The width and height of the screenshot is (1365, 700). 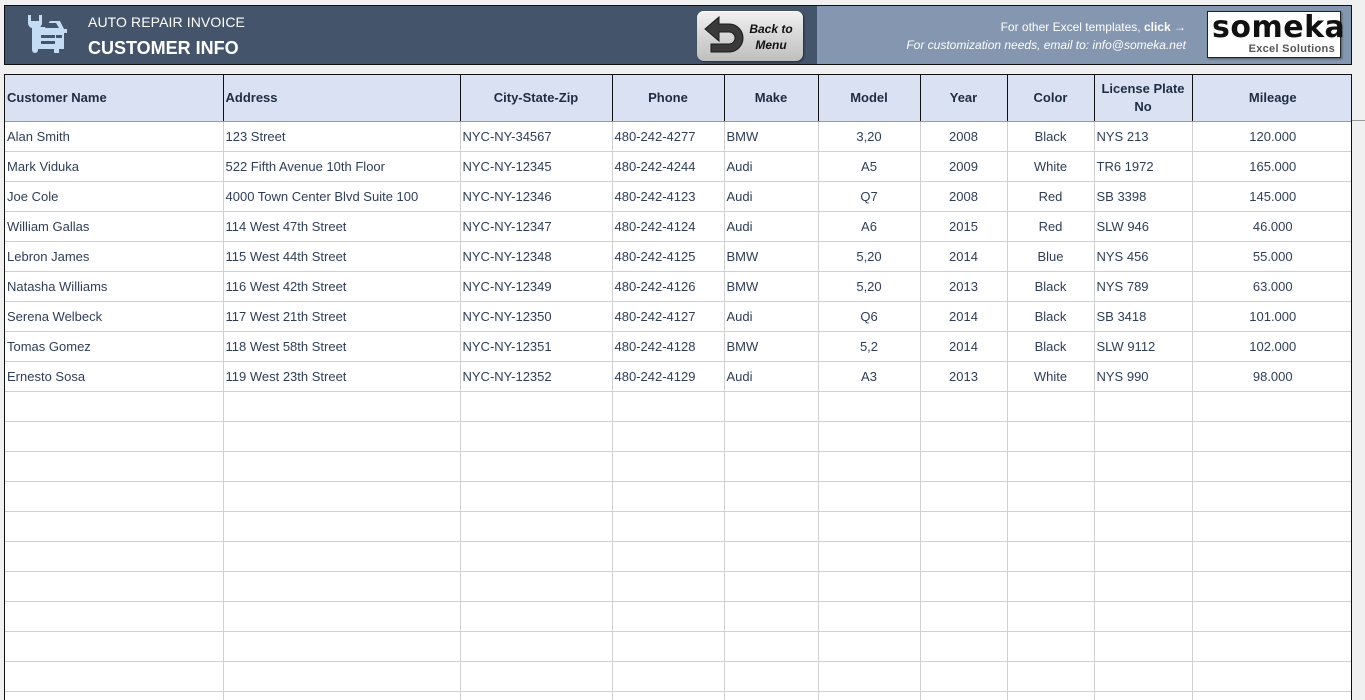 I want to click on column-header-make: Make, so click(x=771, y=98).